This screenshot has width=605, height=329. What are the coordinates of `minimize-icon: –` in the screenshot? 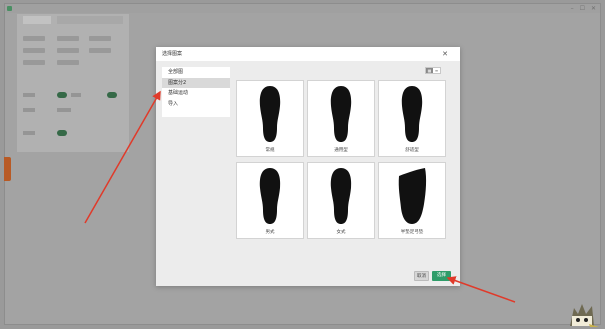 It's located at (572, 8).